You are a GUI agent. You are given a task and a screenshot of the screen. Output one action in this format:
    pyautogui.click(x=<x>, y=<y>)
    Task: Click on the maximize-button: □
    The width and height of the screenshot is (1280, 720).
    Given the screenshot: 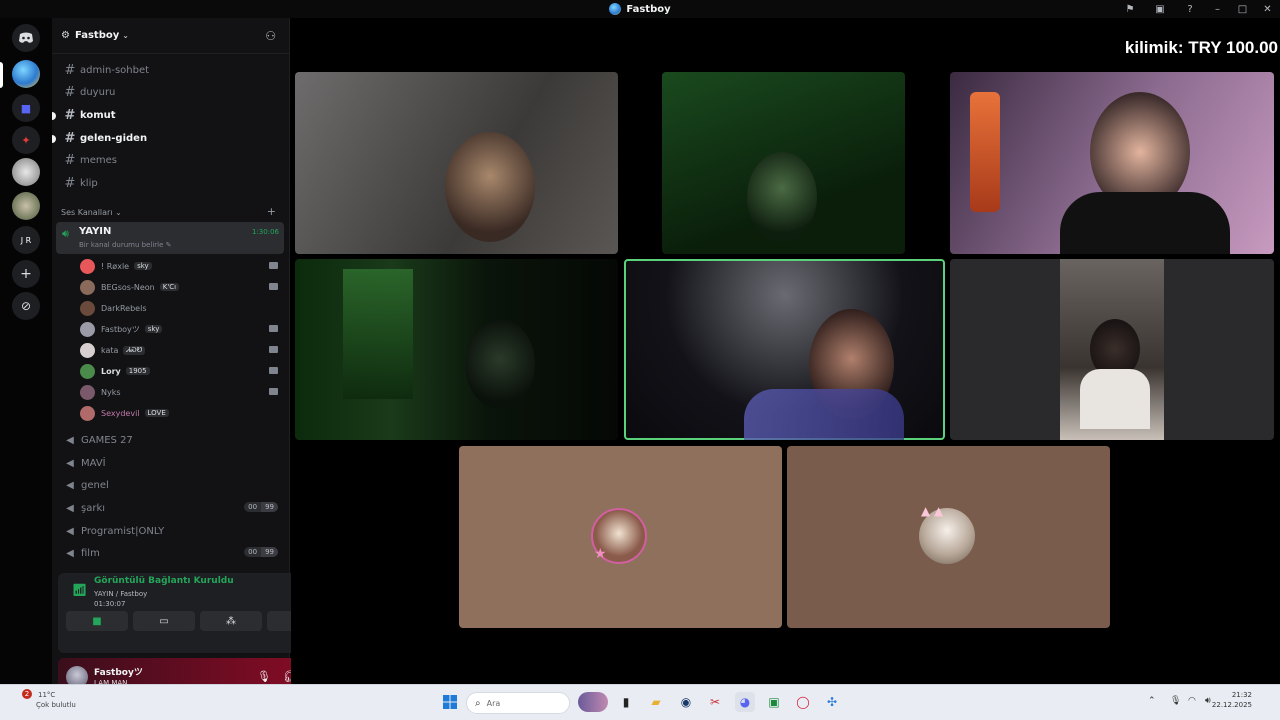 What is the action you would take?
    pyautogui.click(x=1242, y=9)
    